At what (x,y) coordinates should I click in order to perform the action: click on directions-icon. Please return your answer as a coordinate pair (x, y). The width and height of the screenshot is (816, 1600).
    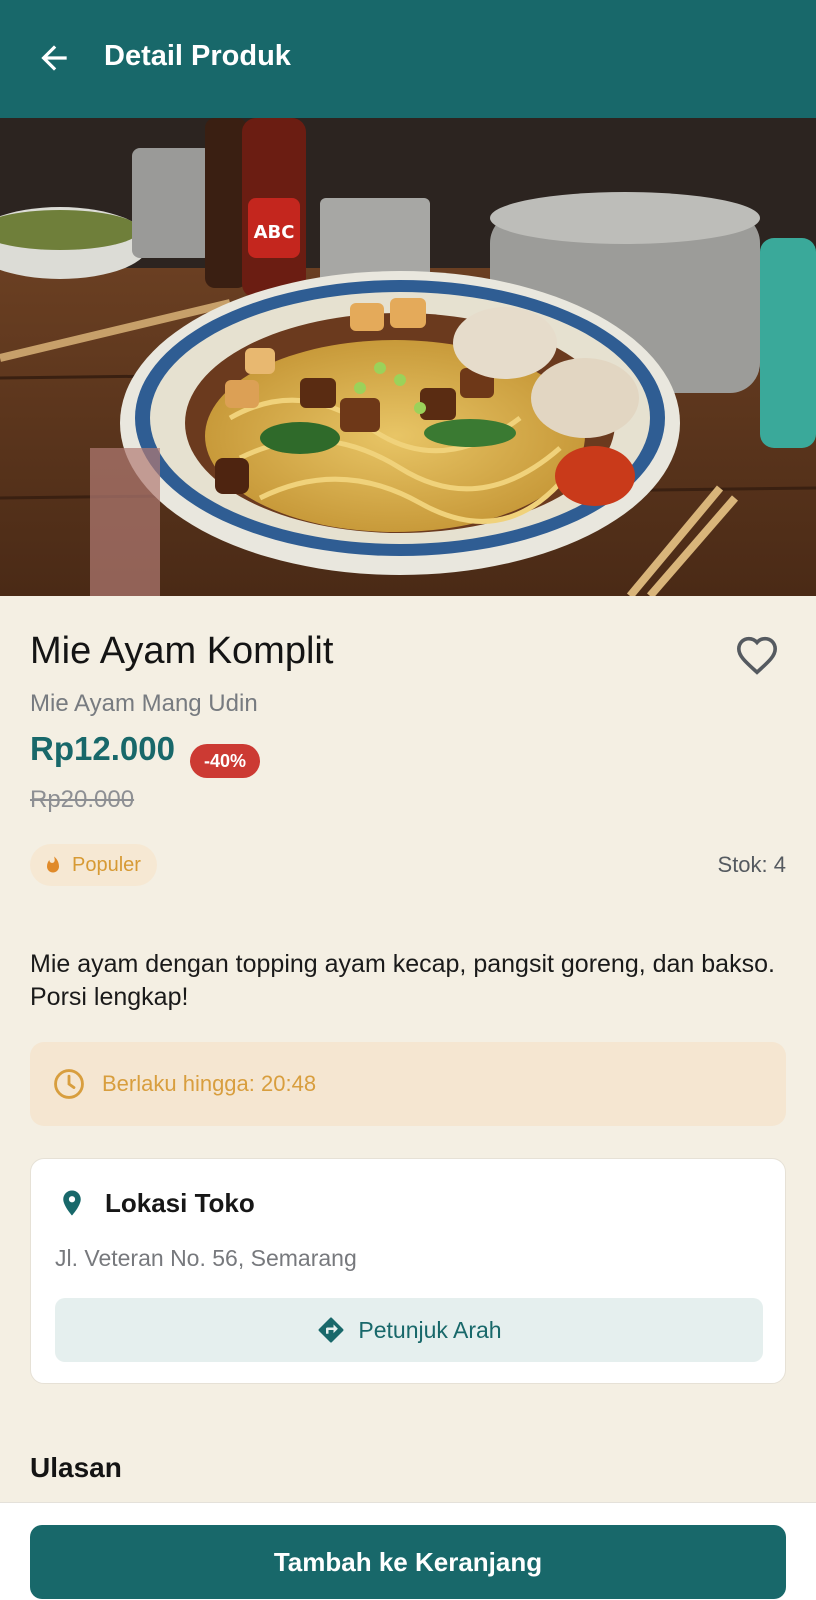
    Looking at the image, I should click on (331, 1330).